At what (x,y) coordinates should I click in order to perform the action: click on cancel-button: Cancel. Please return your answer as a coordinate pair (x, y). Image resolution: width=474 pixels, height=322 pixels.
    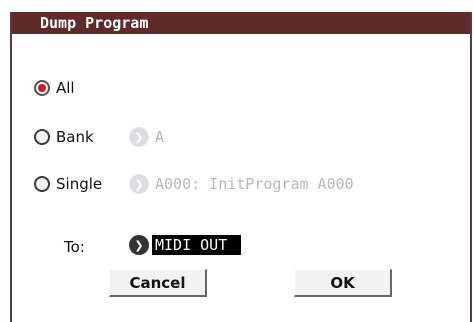
    Looking at the image, I should click on (158, 283).